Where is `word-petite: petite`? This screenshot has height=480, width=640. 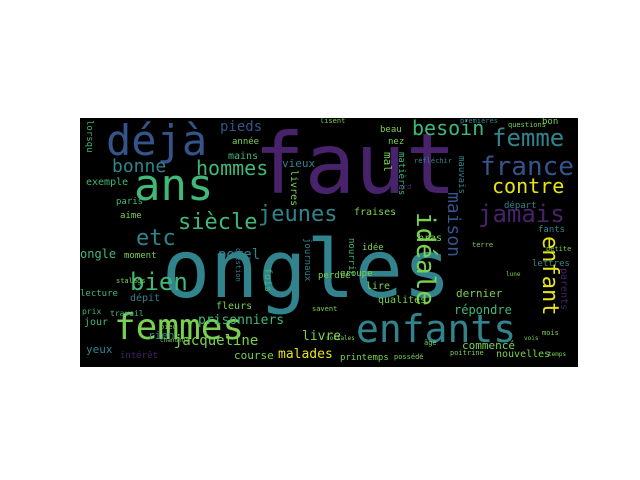 word-petite: petite is located at coordinates (559, 249).